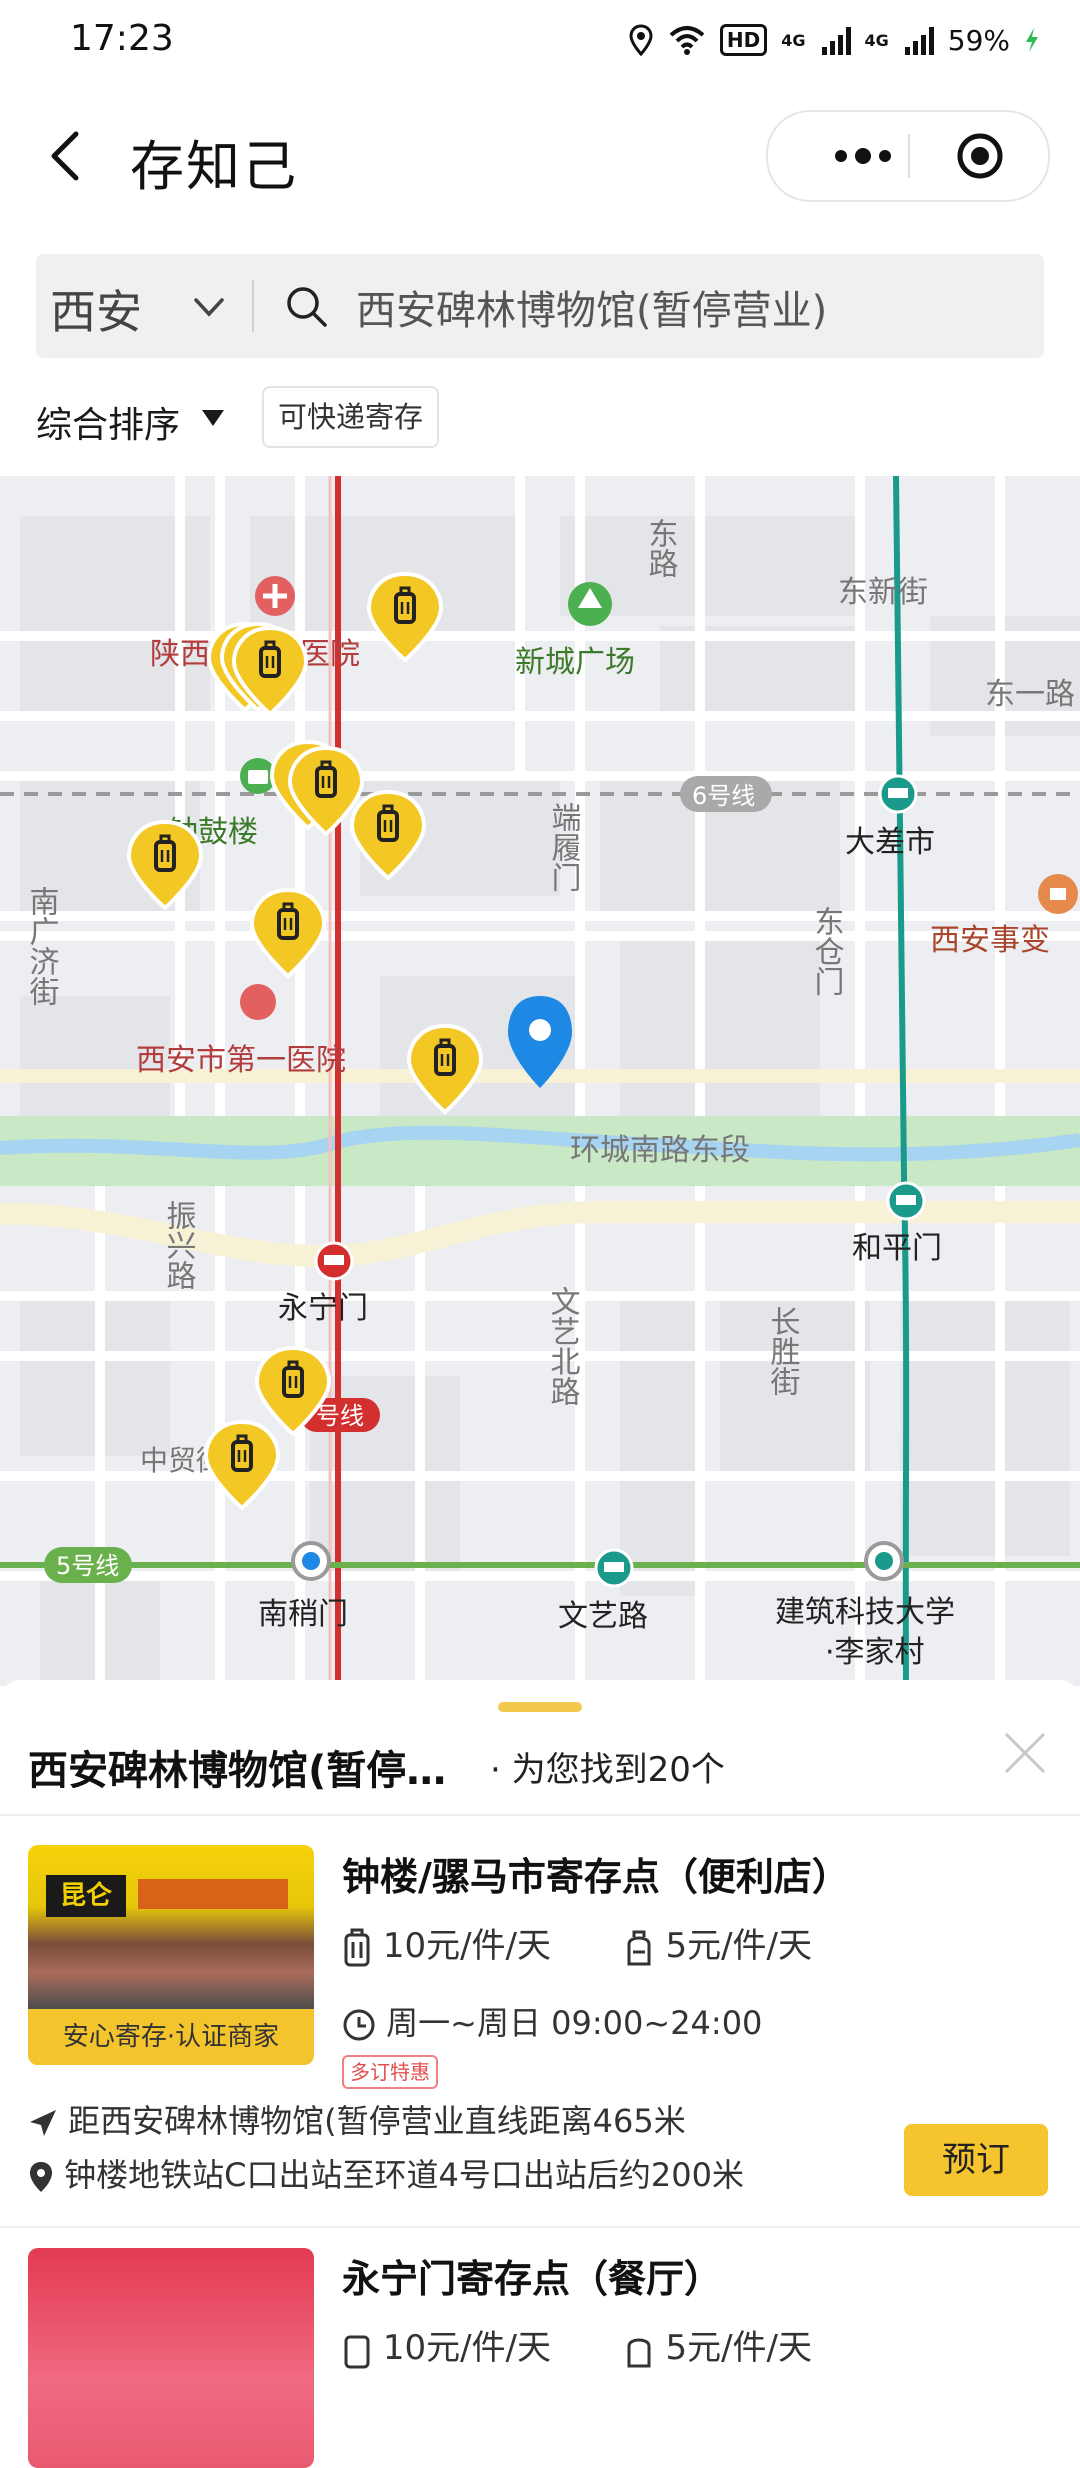 Image resolution: width=1080 pixels, height=2468 pixels. What do you see at coordinates (540, 2227) in the screenshot?
I see `item-divider` at bounding box center [540, 2227].